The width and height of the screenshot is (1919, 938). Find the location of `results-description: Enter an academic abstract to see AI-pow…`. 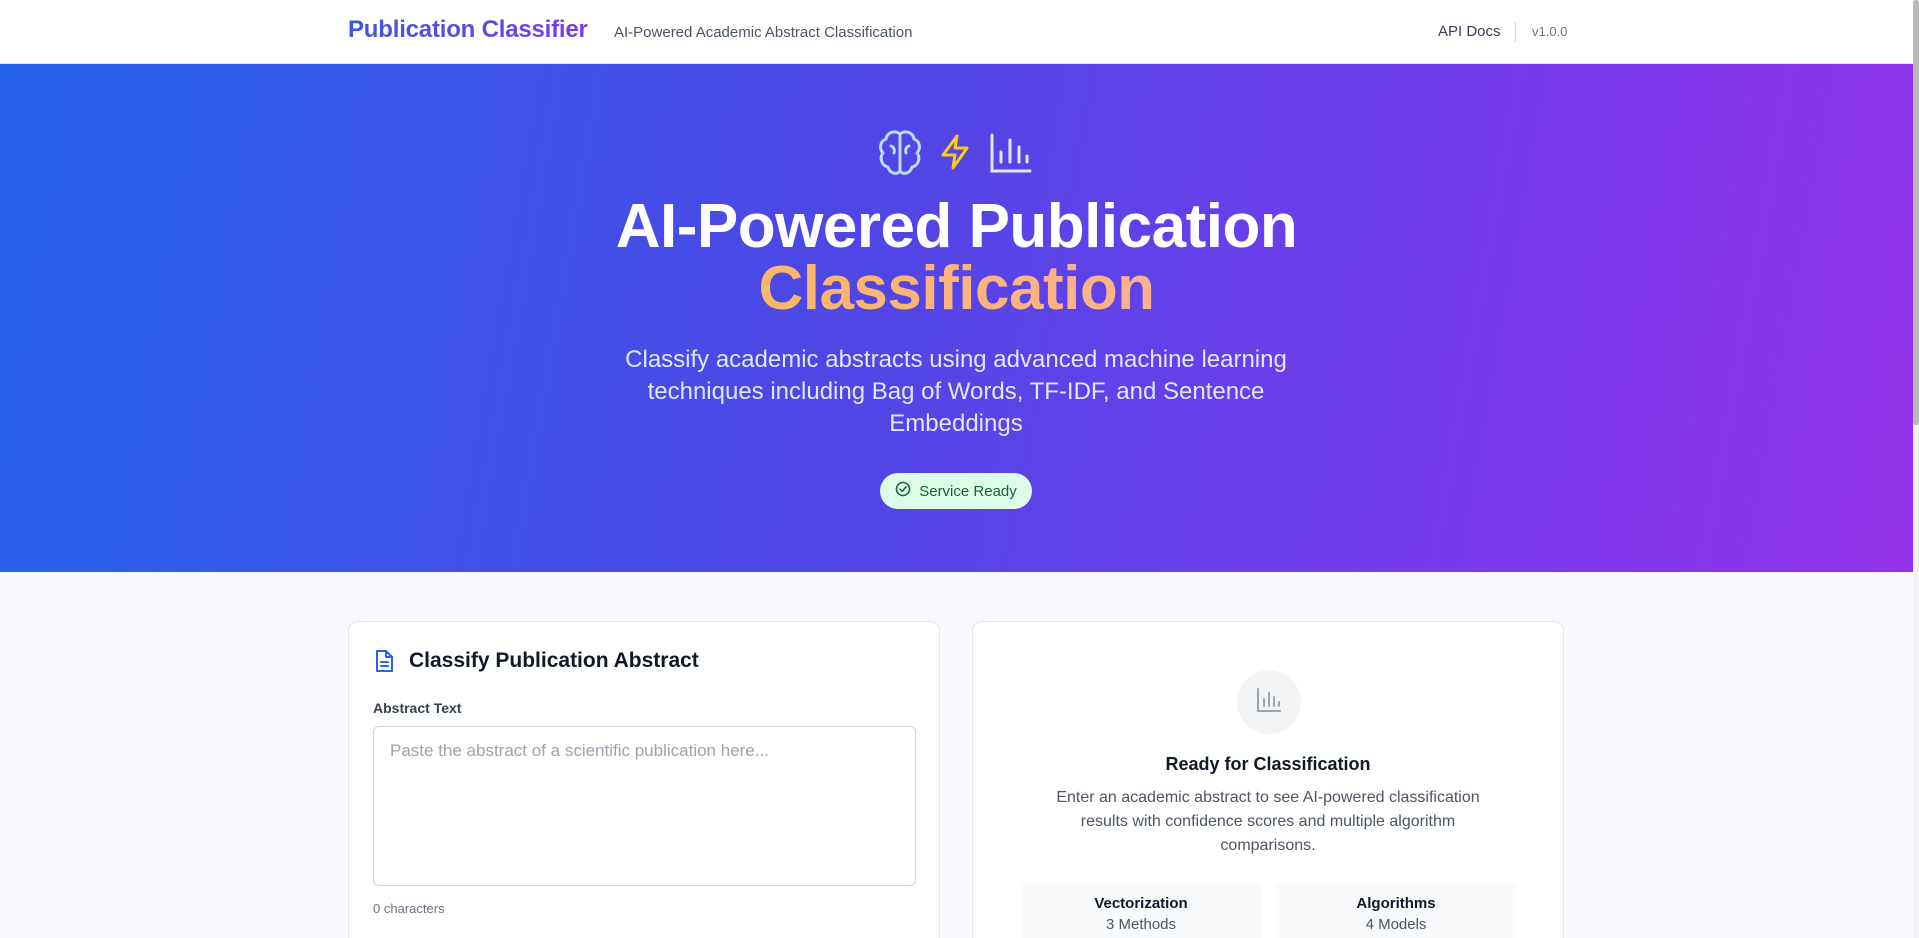

results-description: Enter an academic abstract to see AI-pow… is located at coordinates (1268, 821).